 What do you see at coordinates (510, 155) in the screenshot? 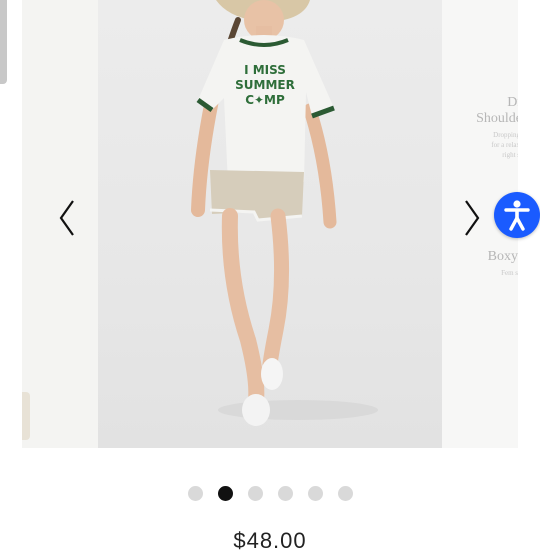
I see `panel-small-3: right s` at bounding box center [510, 155].